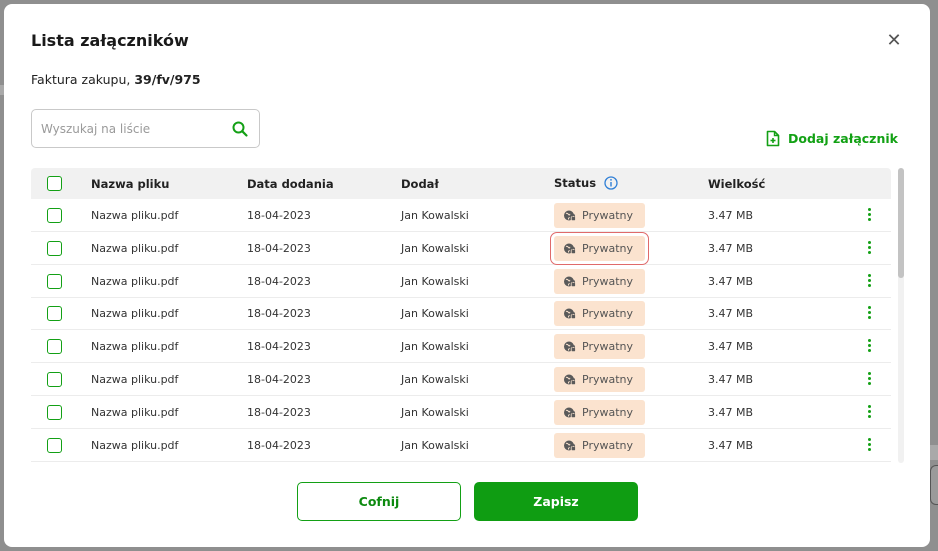 The width and height of the screenshot is (938, 551). Describe the element at coordinates (167, 79) in the screenshot. I see `invoice-number: 39/fv/975` at that location.